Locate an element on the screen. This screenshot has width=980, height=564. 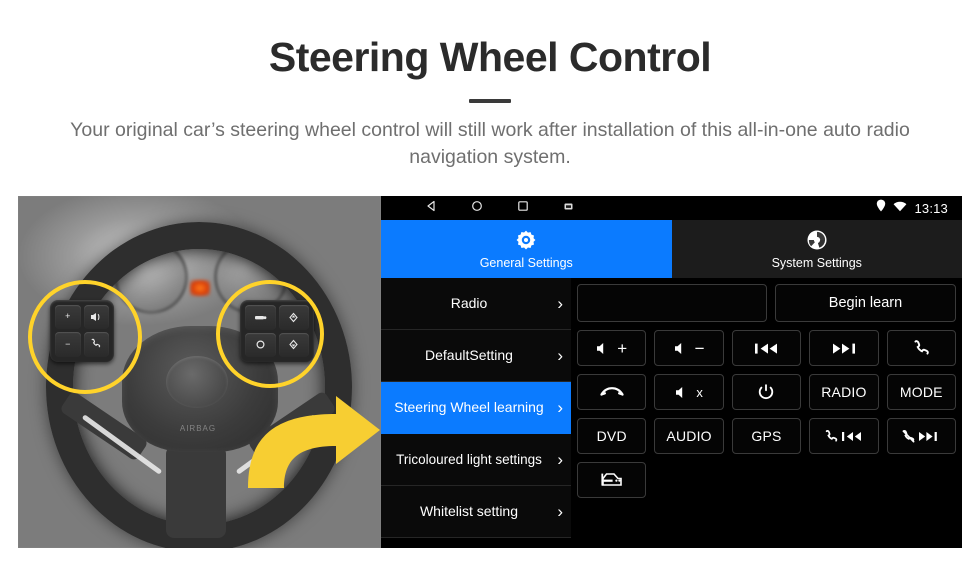
button-hang-up is located at coordinates (612, 392).